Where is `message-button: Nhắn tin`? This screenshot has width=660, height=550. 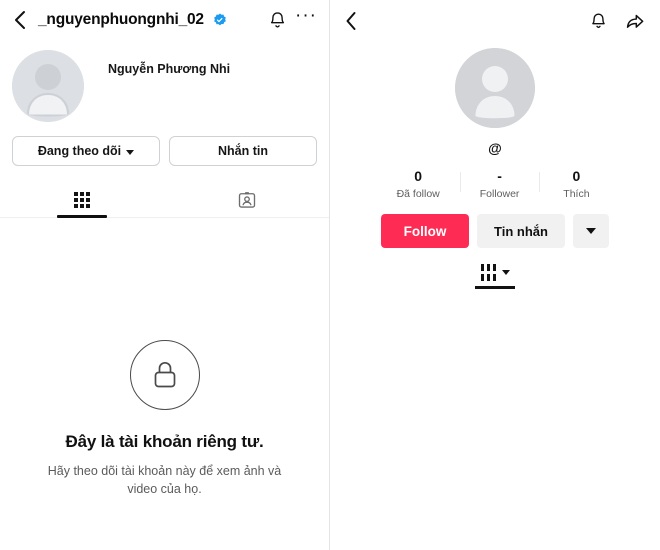
message-button: Nhắn tin is located at coordinates (243, 151).